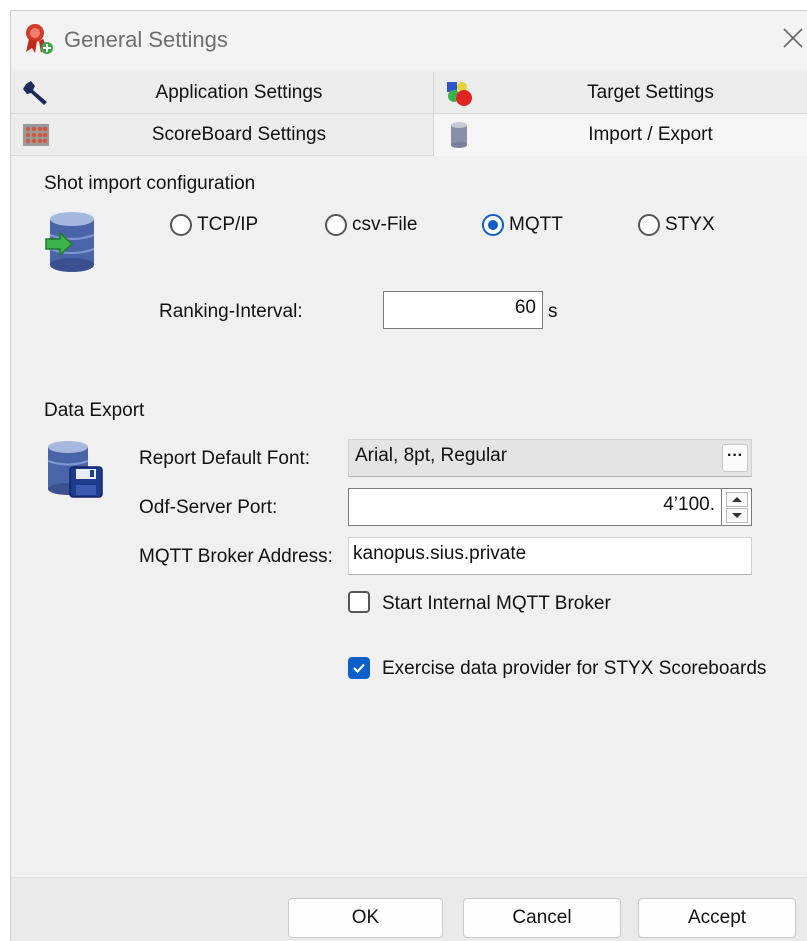 The width and height of the screenshot is (807, 941). What do you see at coordinates (431, 455) in the screenshot?
I see `report-font-value: Arial, 8pt, Regular` at bounding box center [431, 455].